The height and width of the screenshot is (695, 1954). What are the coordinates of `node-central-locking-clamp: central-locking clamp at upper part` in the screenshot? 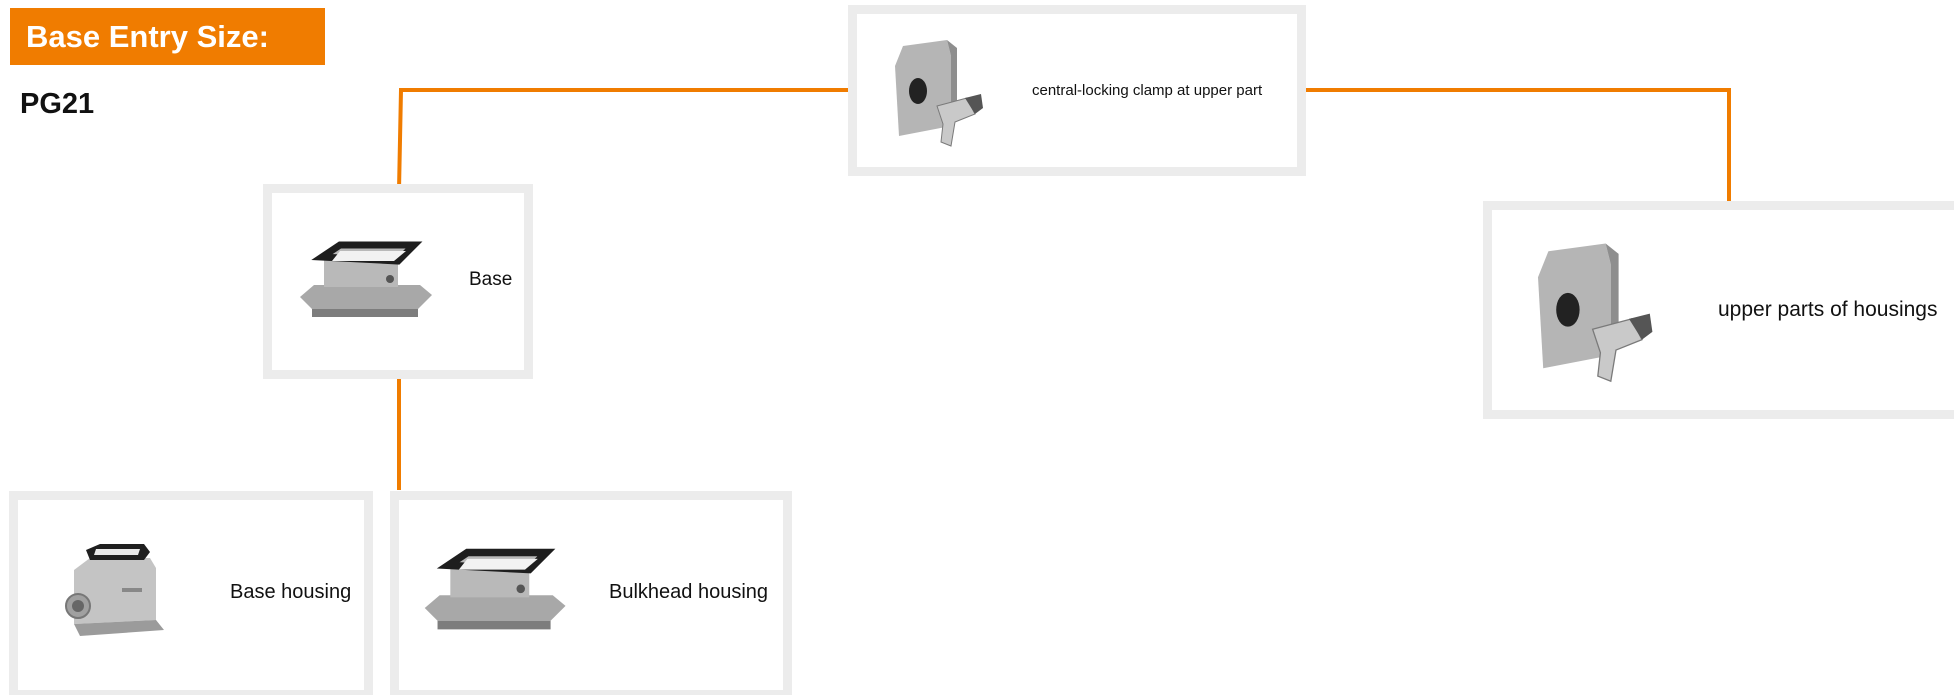 It's located at (1077, 90).